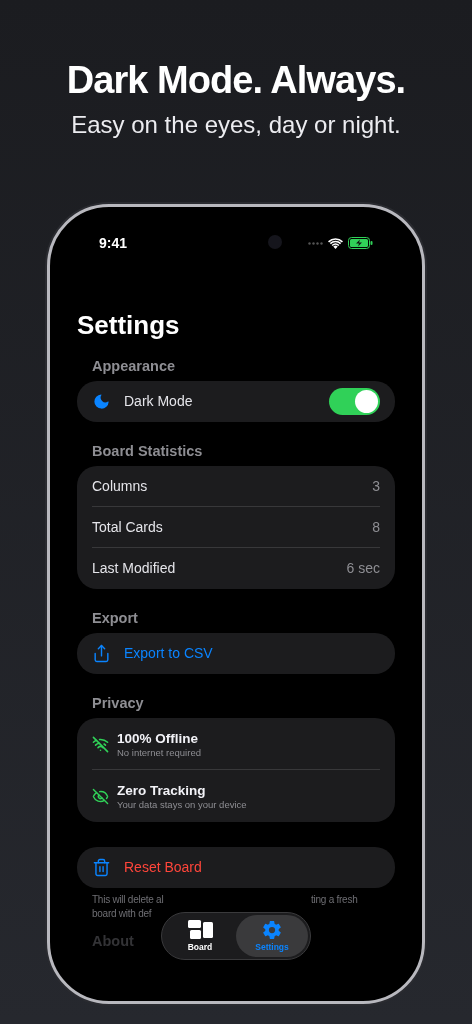 Image resolution: width=472 pixels, height=1024 pixels. I want to click on status-time: 9:41, so click(113, 243).